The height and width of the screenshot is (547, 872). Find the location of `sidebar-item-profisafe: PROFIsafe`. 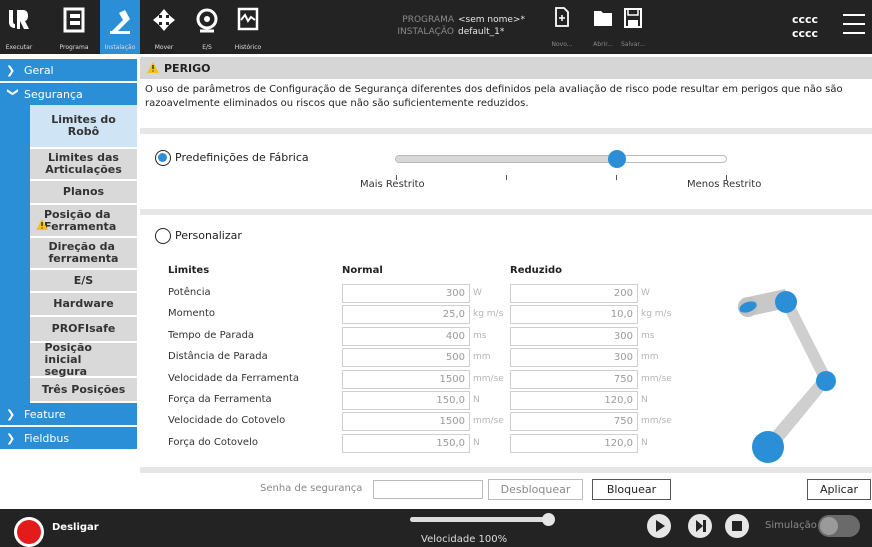

sidebar-item-profisafe: PROFIsafe is located at coordinates (83, 330).